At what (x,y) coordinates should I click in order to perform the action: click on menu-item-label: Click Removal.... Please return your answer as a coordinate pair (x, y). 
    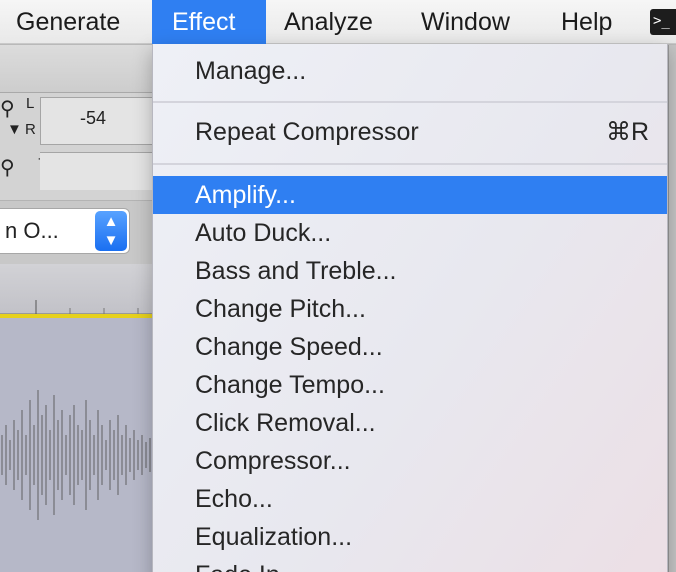
    Looking at the image, I should click on (285, 423).